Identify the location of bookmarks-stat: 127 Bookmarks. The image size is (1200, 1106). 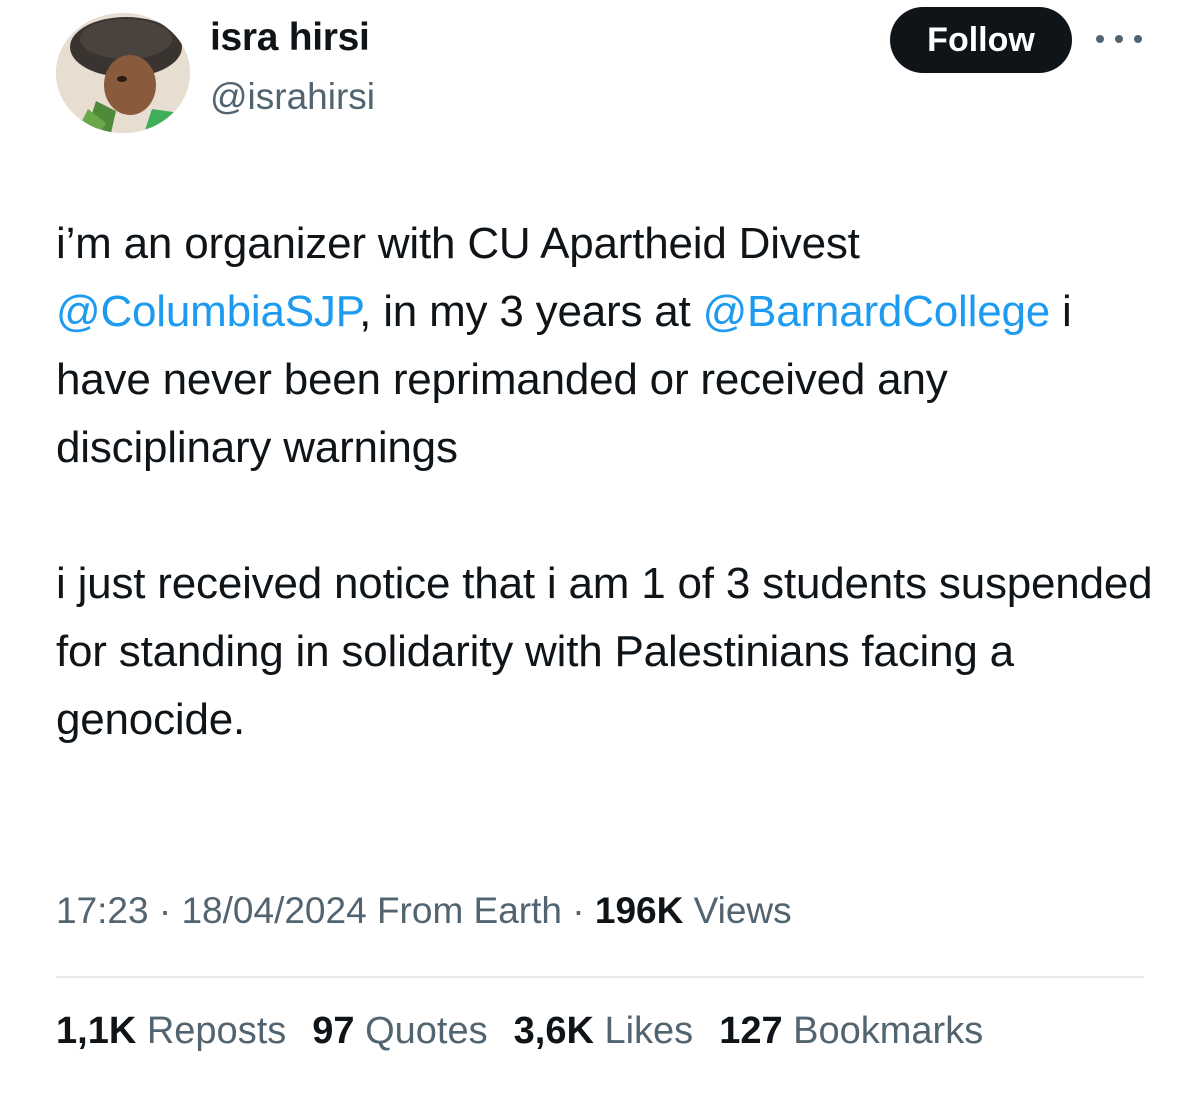
(851, 1031).